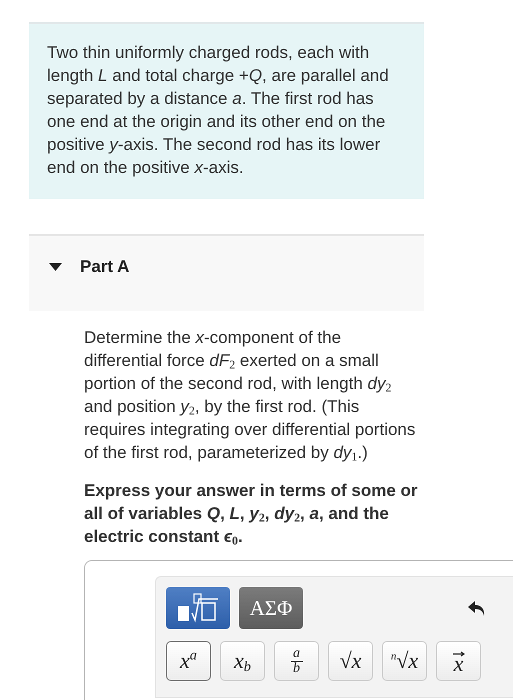 The image size is (513, 700). What do you see at coordinates (296, 661) in the screenshot?
I see `fraction-key: a b` at bounding box center [296, 661].